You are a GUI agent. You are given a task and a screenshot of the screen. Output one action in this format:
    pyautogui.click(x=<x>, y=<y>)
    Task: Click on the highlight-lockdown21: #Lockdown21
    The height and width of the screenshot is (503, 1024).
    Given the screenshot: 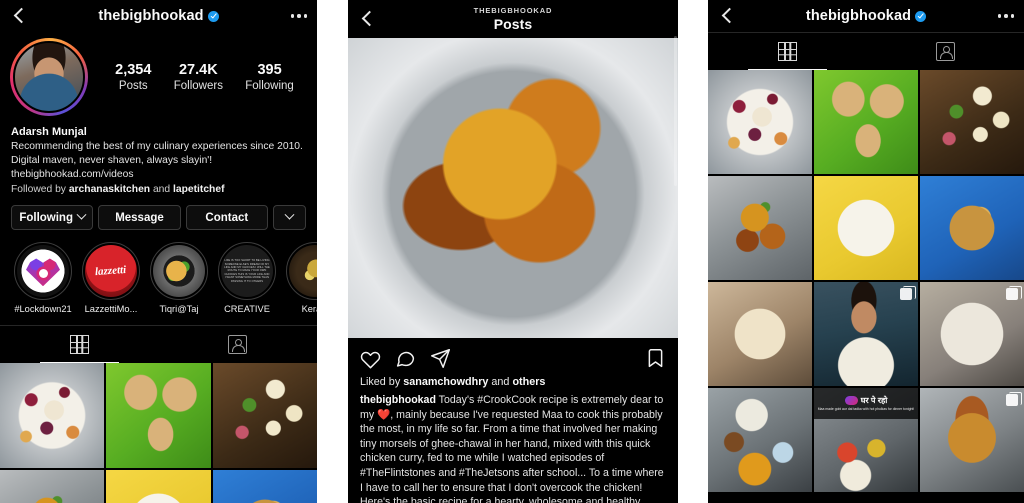 What is the action you would take?
    pyautogui.click(x=43, y=278)
    